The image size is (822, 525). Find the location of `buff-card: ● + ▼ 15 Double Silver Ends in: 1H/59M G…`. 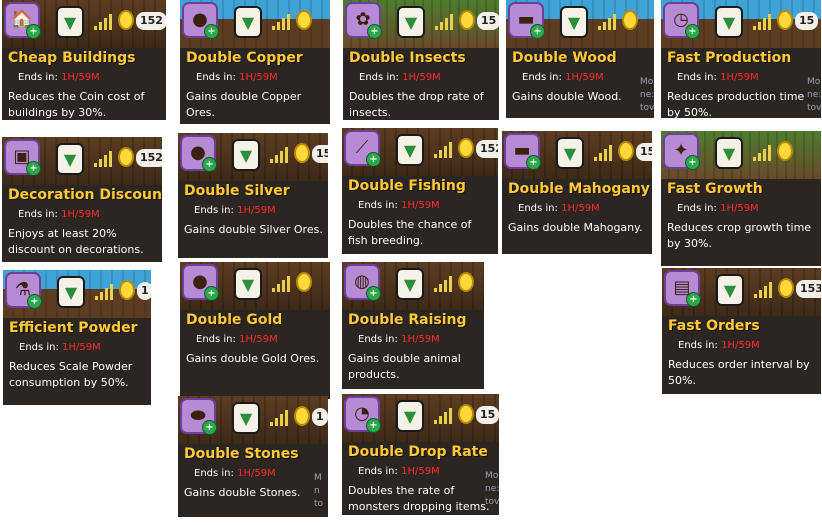

buff-card: ● + ▼ 15 Double Silver Ends in: 1H/59M G… is located at coordinates (253, 195).